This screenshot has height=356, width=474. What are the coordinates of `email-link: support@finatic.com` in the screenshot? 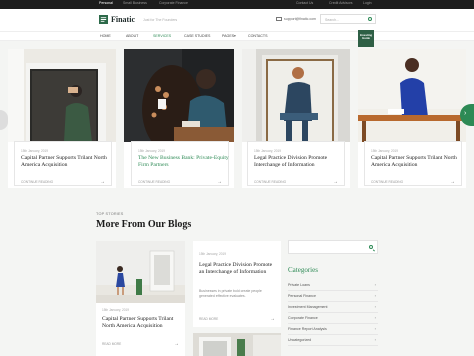 It's located at (300, 19).